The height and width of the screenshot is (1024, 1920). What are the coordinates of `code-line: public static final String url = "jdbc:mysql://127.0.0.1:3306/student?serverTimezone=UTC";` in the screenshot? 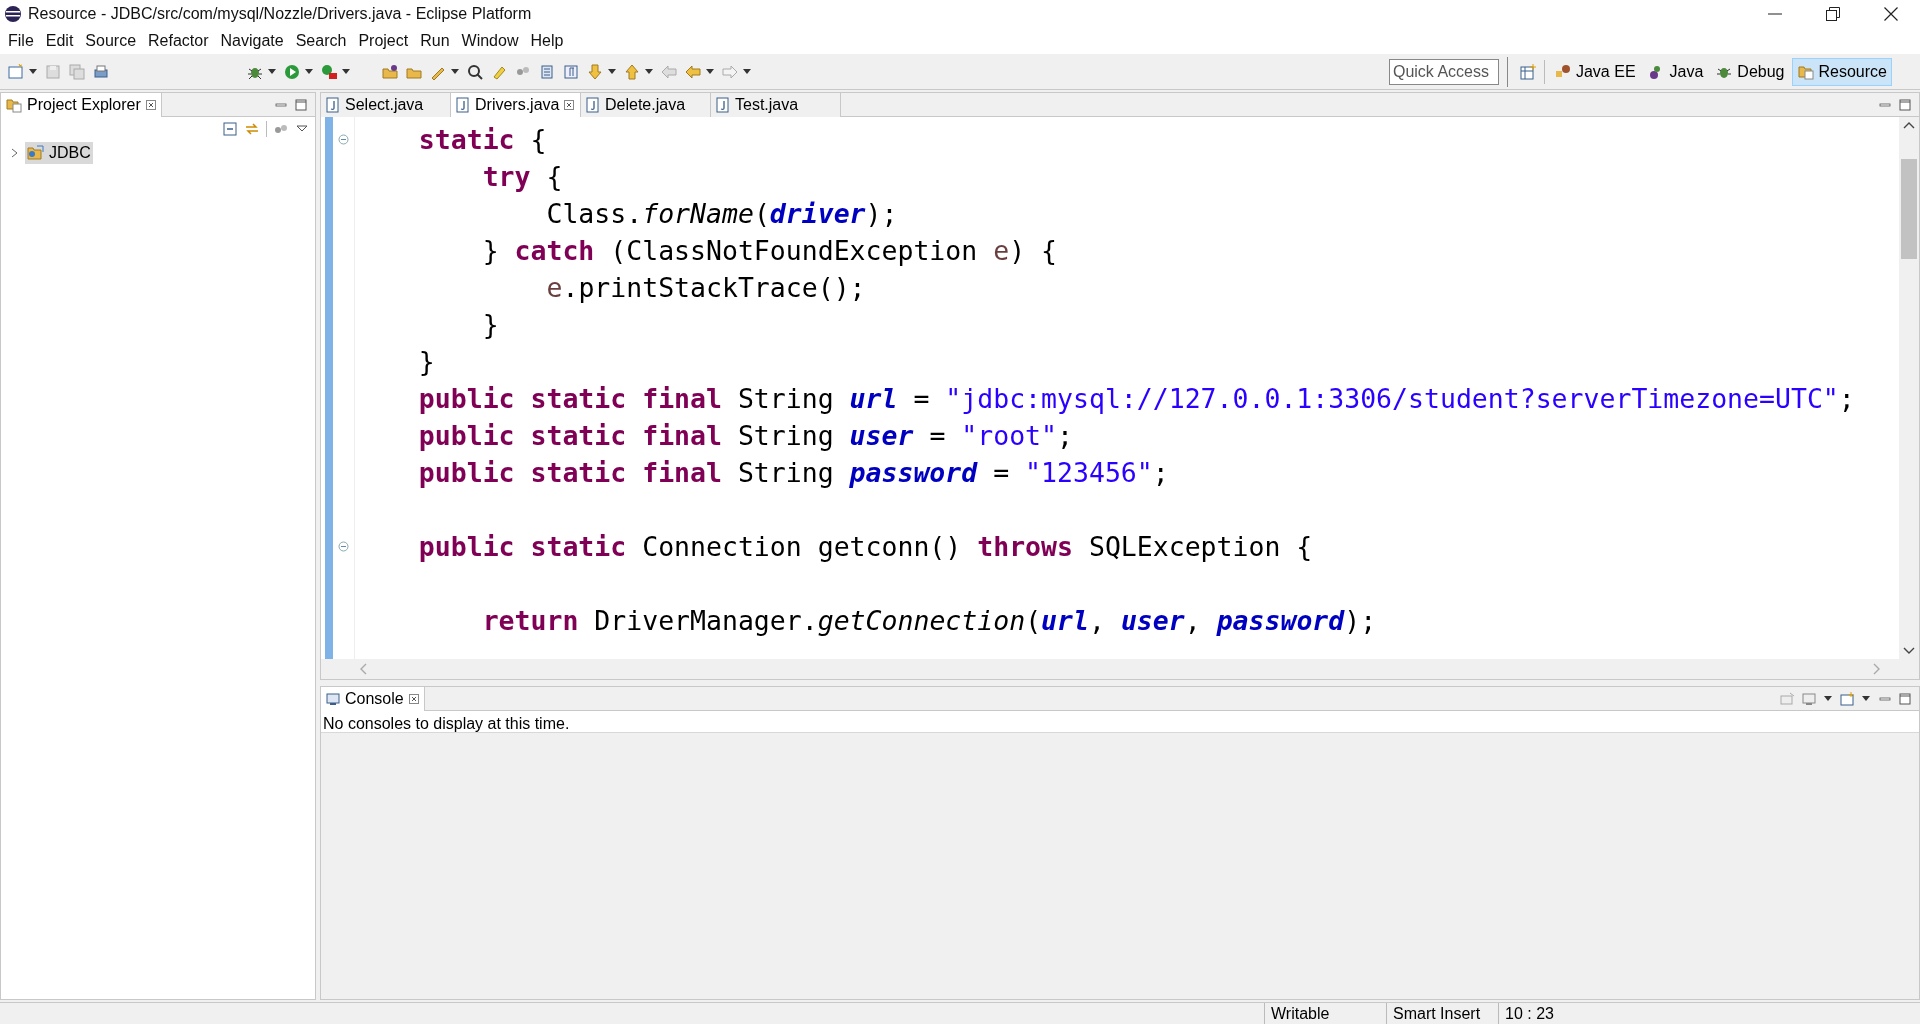 It's located at (1136, 399).